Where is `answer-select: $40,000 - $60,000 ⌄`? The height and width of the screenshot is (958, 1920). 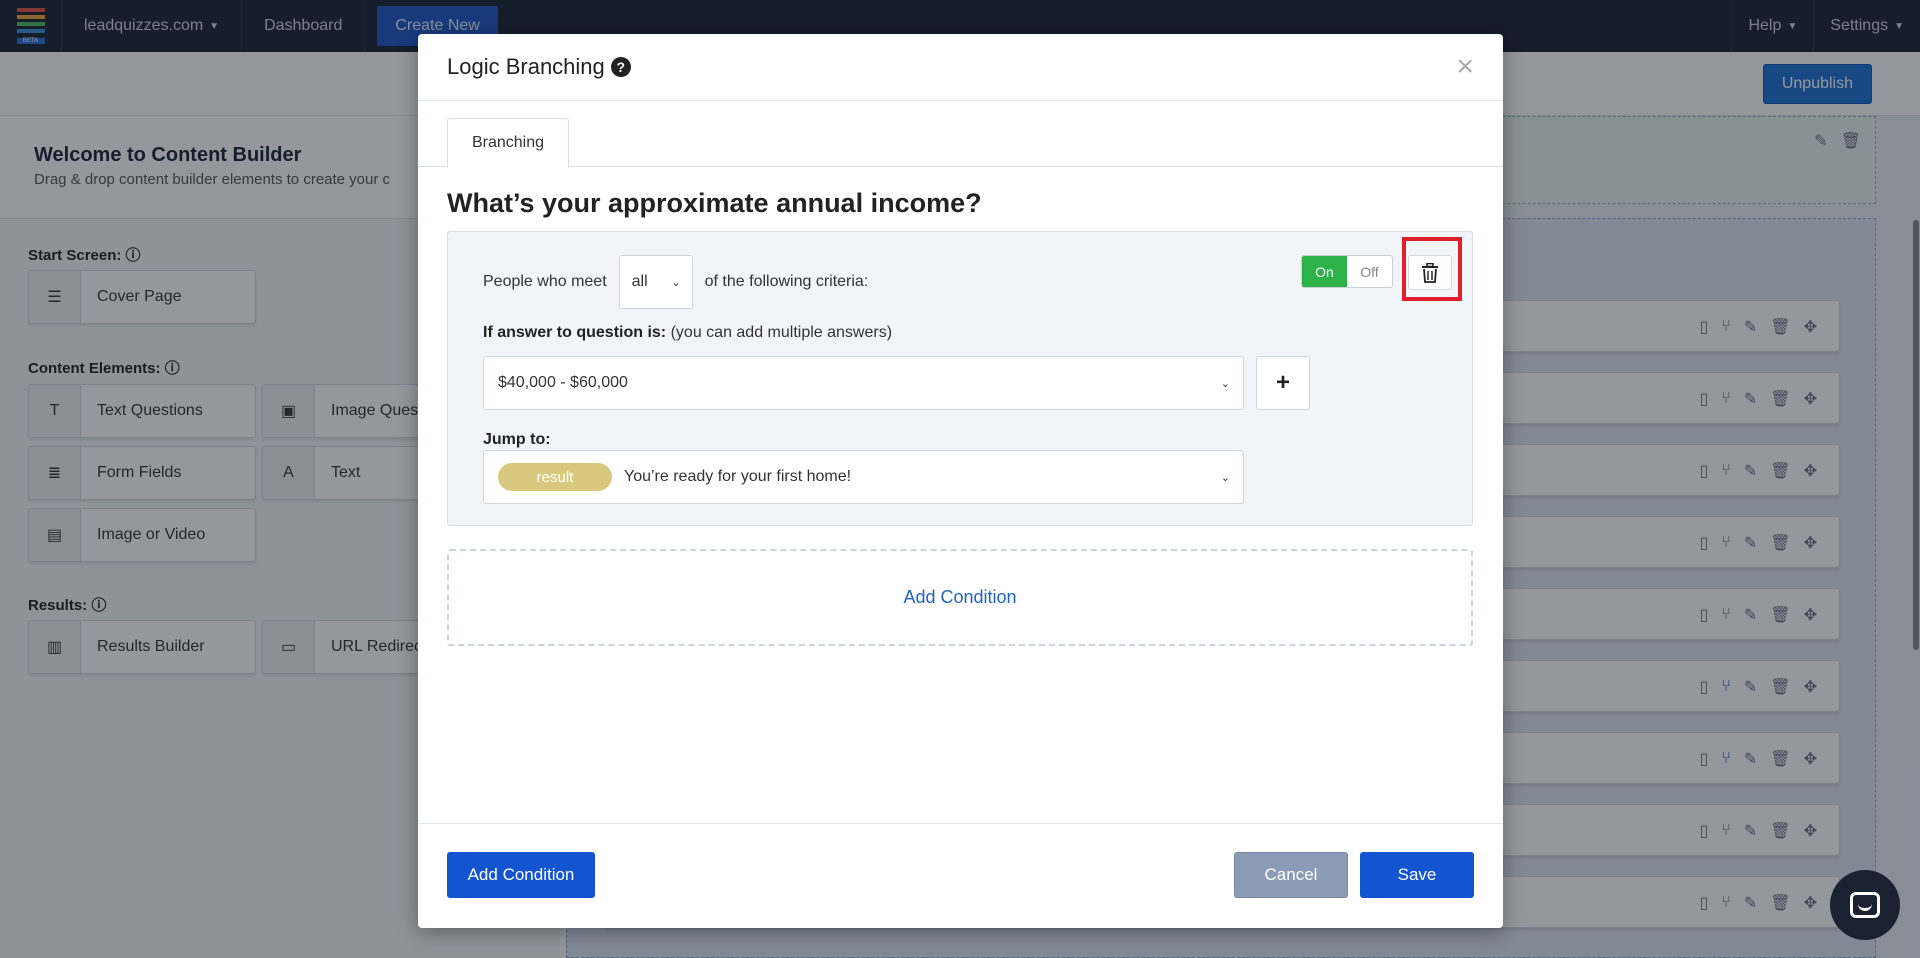 answer-select: $40,000 - $60,000 ⌄ is located at coordinates (863, 383).